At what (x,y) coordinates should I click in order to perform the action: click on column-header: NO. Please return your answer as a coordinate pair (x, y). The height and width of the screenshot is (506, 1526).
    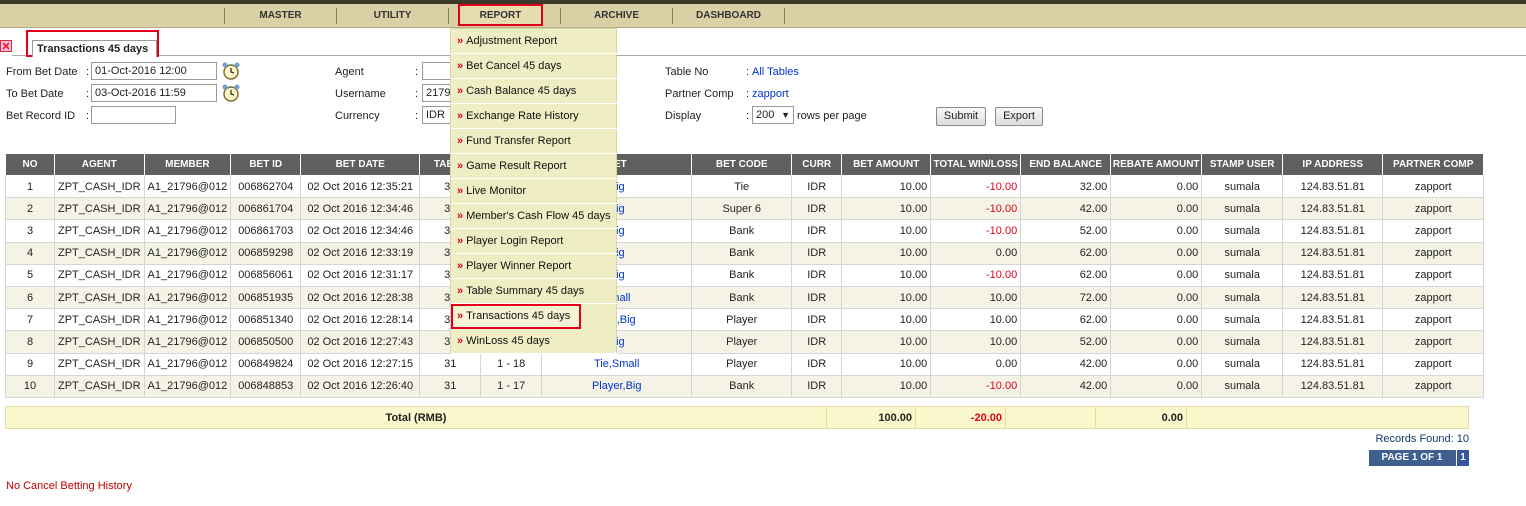
    Looking at the image, I should click on (30, 164).